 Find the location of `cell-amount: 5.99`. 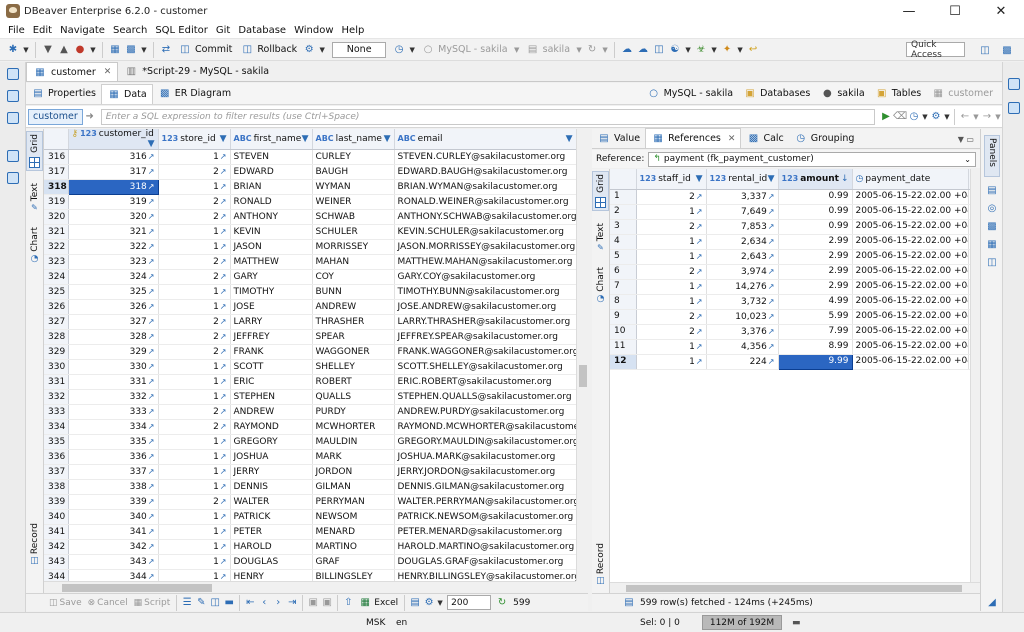

cell-amount: 5.99 is located at coordinates (815, 317).